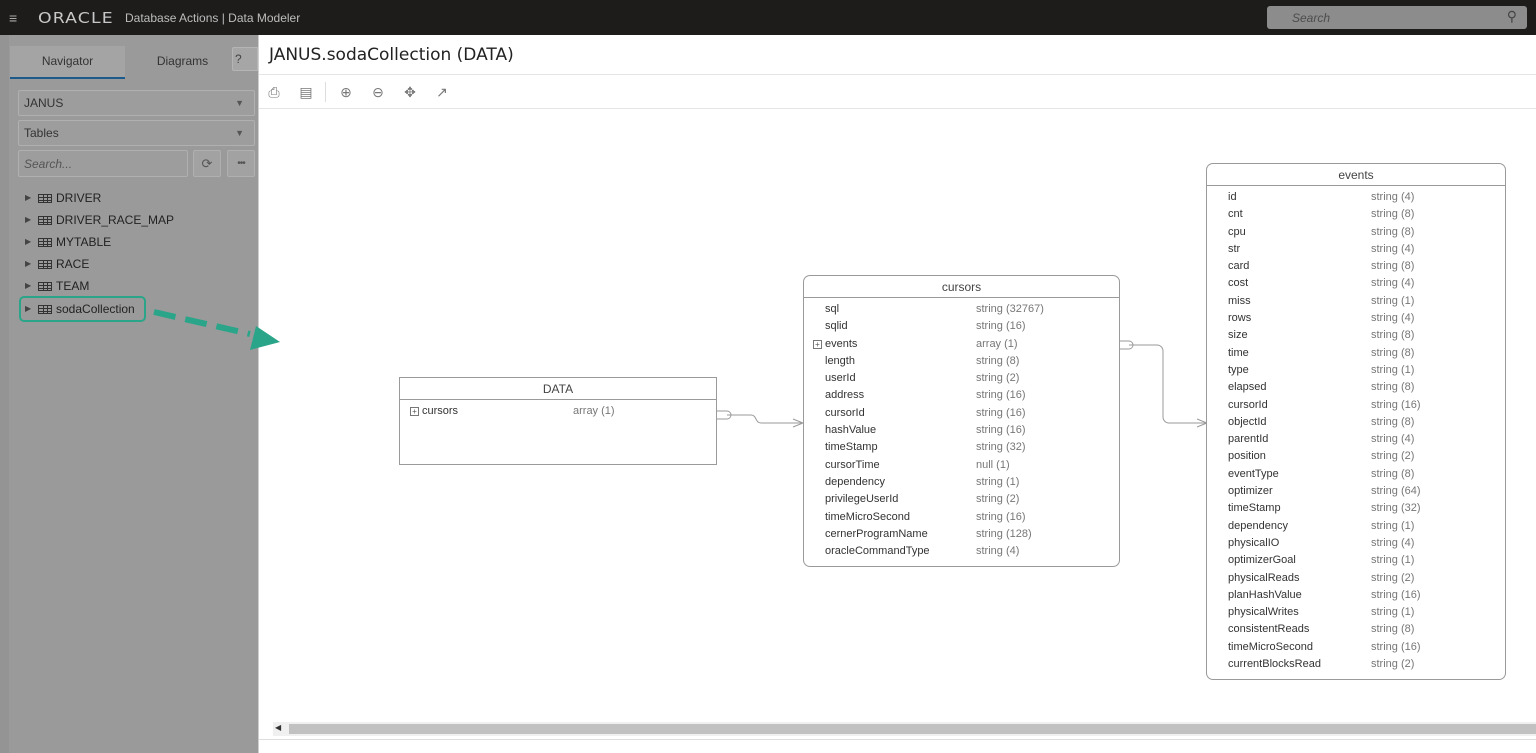 The height and width of the screenshot is (753, 1536). I want to click on horizontal-scrollbar: ◀, so click(904, 729).